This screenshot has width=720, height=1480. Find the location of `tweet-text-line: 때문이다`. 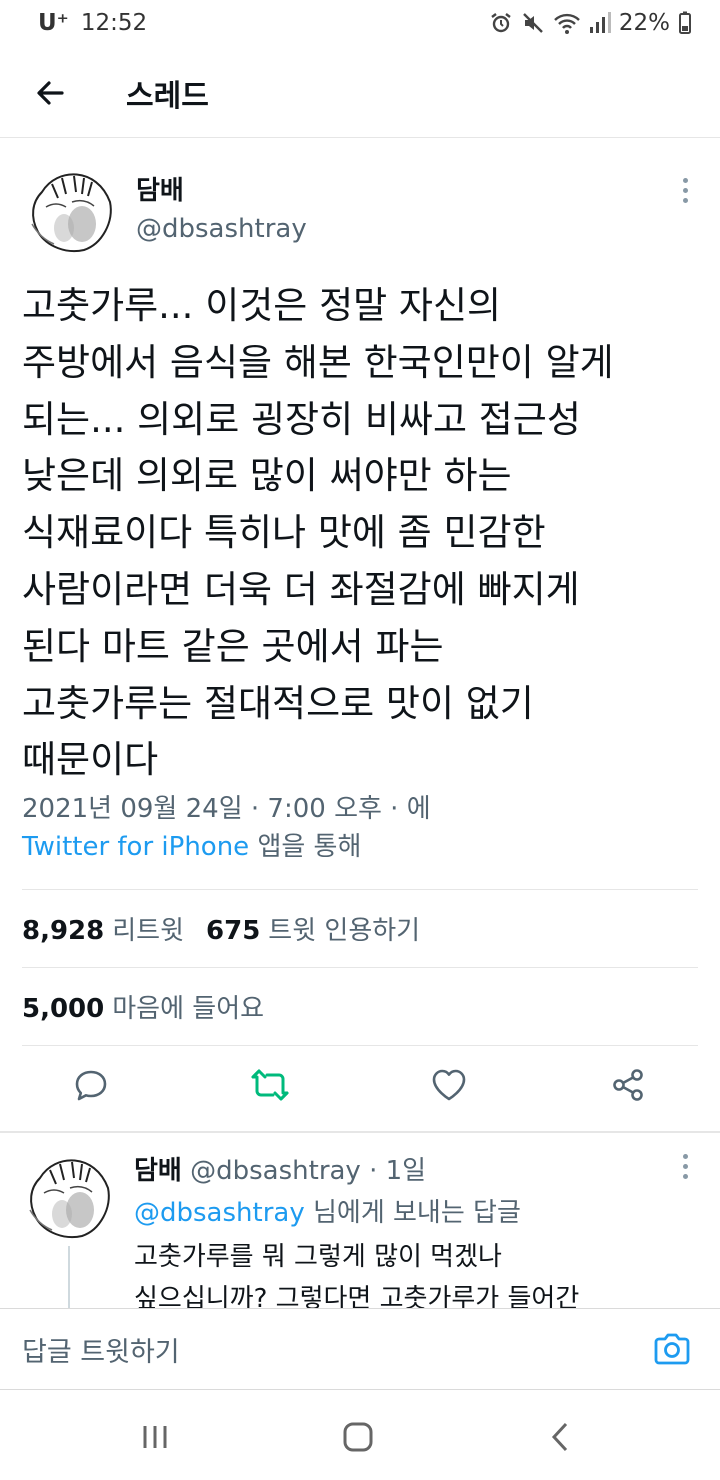

tweet-text-line: 때문이다 is located at coordinates (90, 760).